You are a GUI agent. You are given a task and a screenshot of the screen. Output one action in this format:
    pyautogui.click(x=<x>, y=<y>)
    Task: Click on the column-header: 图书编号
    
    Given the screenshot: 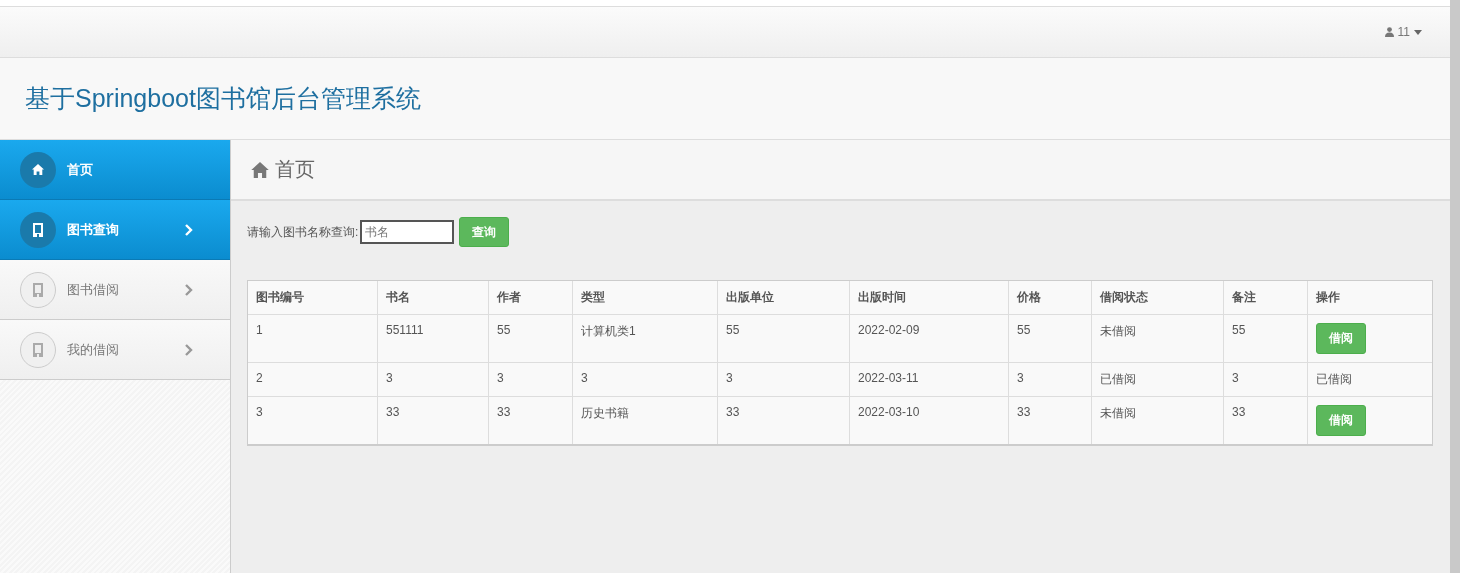 What is the action you would take?
    pyautogui.click(x=313, y=298)
    